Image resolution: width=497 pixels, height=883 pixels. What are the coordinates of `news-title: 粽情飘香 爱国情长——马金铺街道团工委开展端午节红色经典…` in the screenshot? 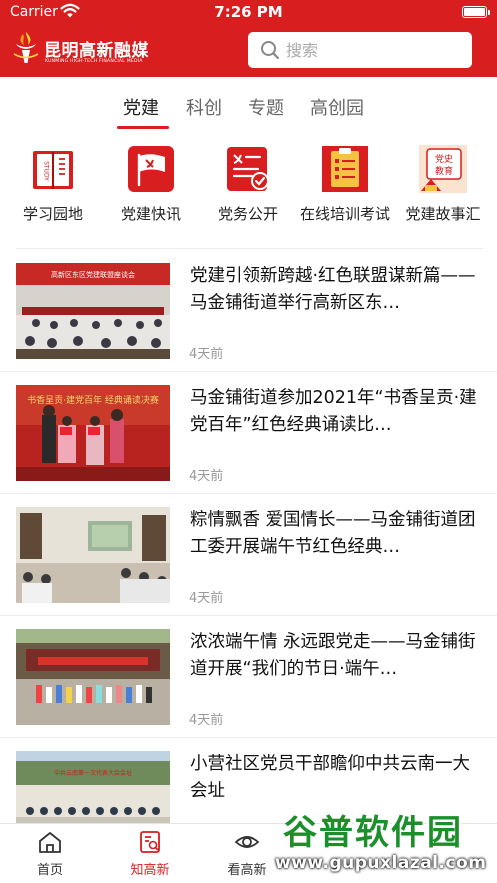 It's located at (333, 533).